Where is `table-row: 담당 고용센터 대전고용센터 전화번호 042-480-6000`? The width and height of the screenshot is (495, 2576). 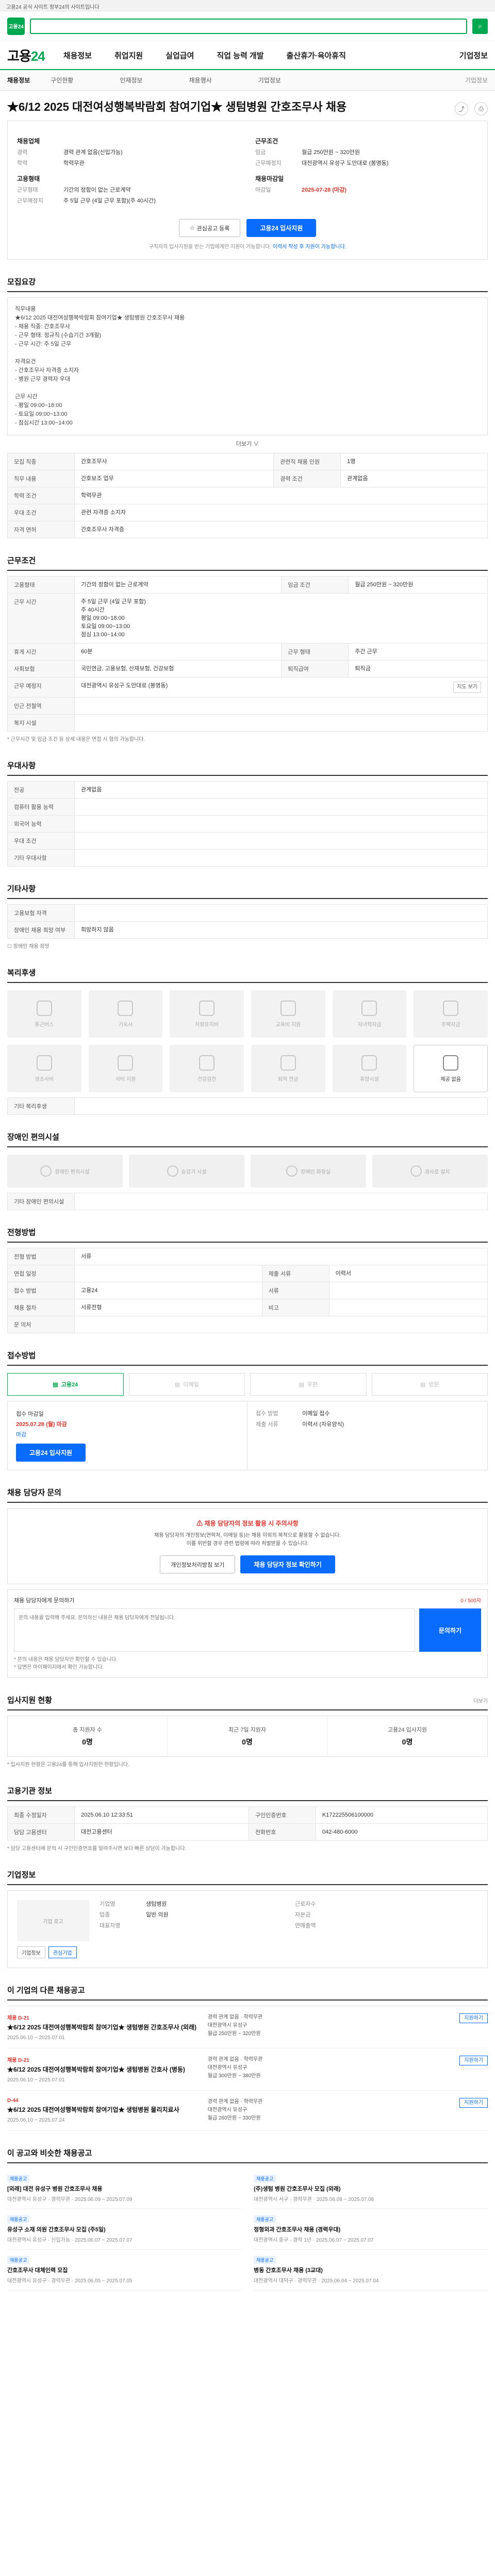
table-row: 담당 고용센터 대전고용센터 전화번호 042-480-6000 is located at coordinates (247, 1832).